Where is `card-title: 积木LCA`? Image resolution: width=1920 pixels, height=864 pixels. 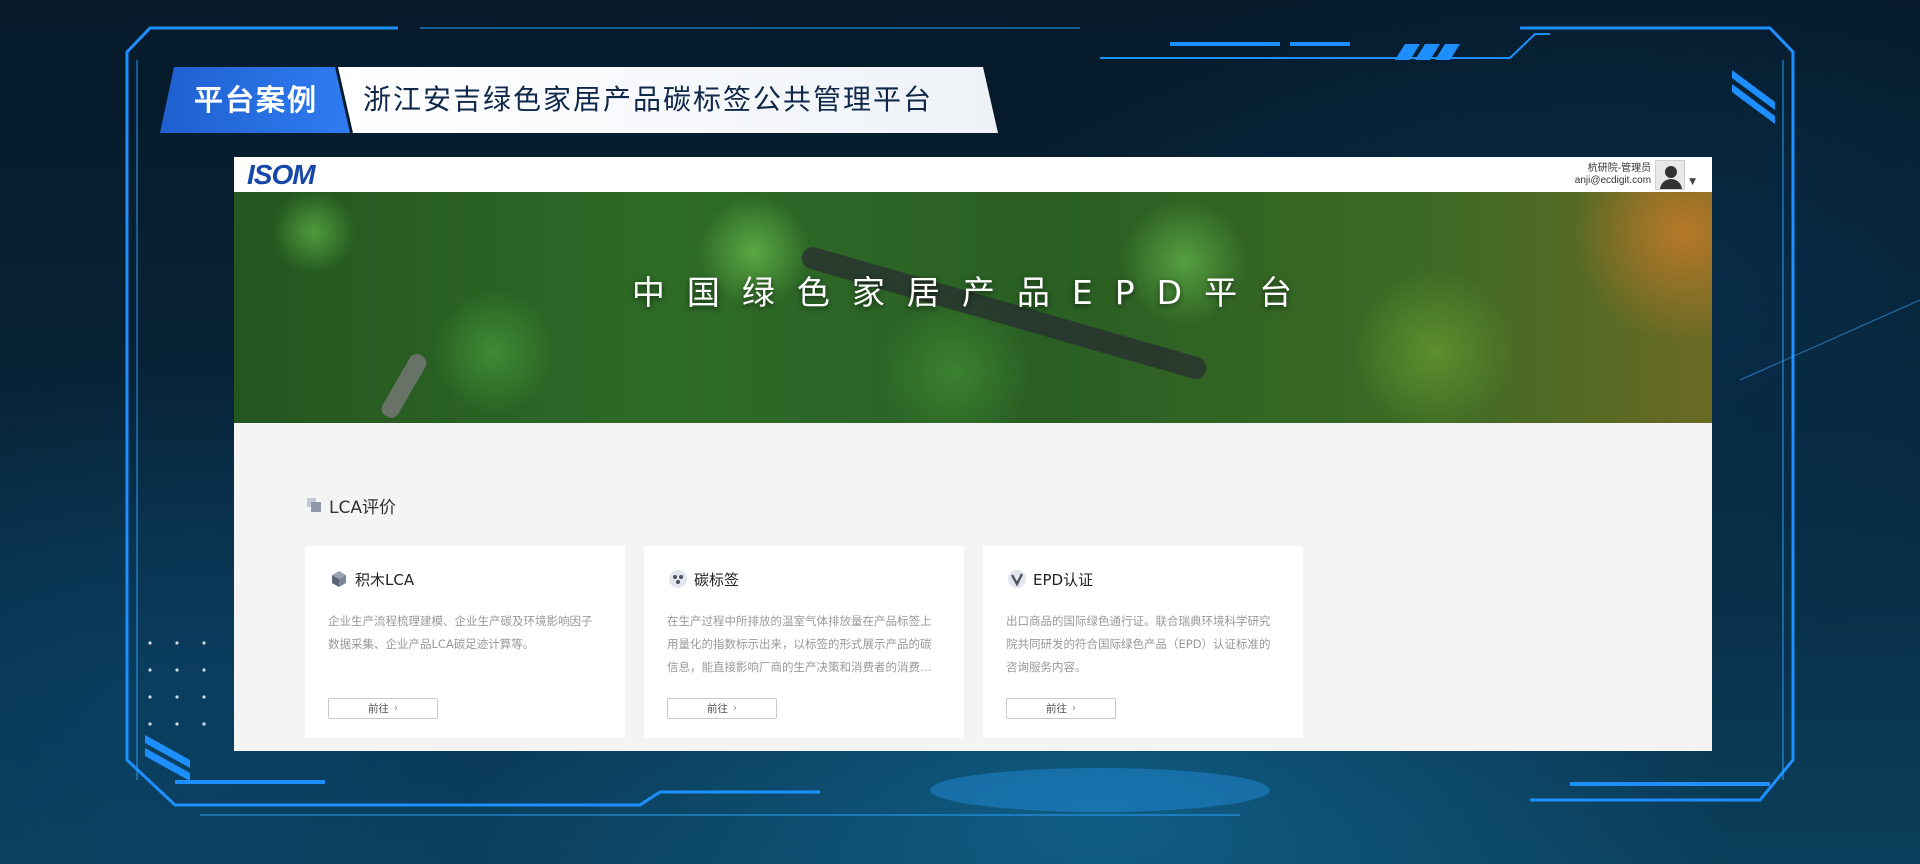
card-title: 积木LCA is located at coordinates (385, 579).